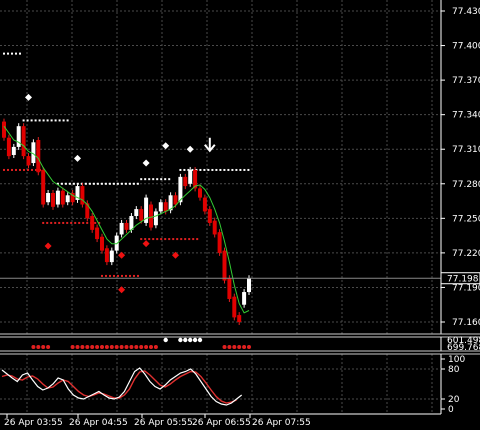 The image size is (480, 430). Describe the element at coordinates (451, 410) in the screenshot. I see `oscillator-level-label: 0` at that location.